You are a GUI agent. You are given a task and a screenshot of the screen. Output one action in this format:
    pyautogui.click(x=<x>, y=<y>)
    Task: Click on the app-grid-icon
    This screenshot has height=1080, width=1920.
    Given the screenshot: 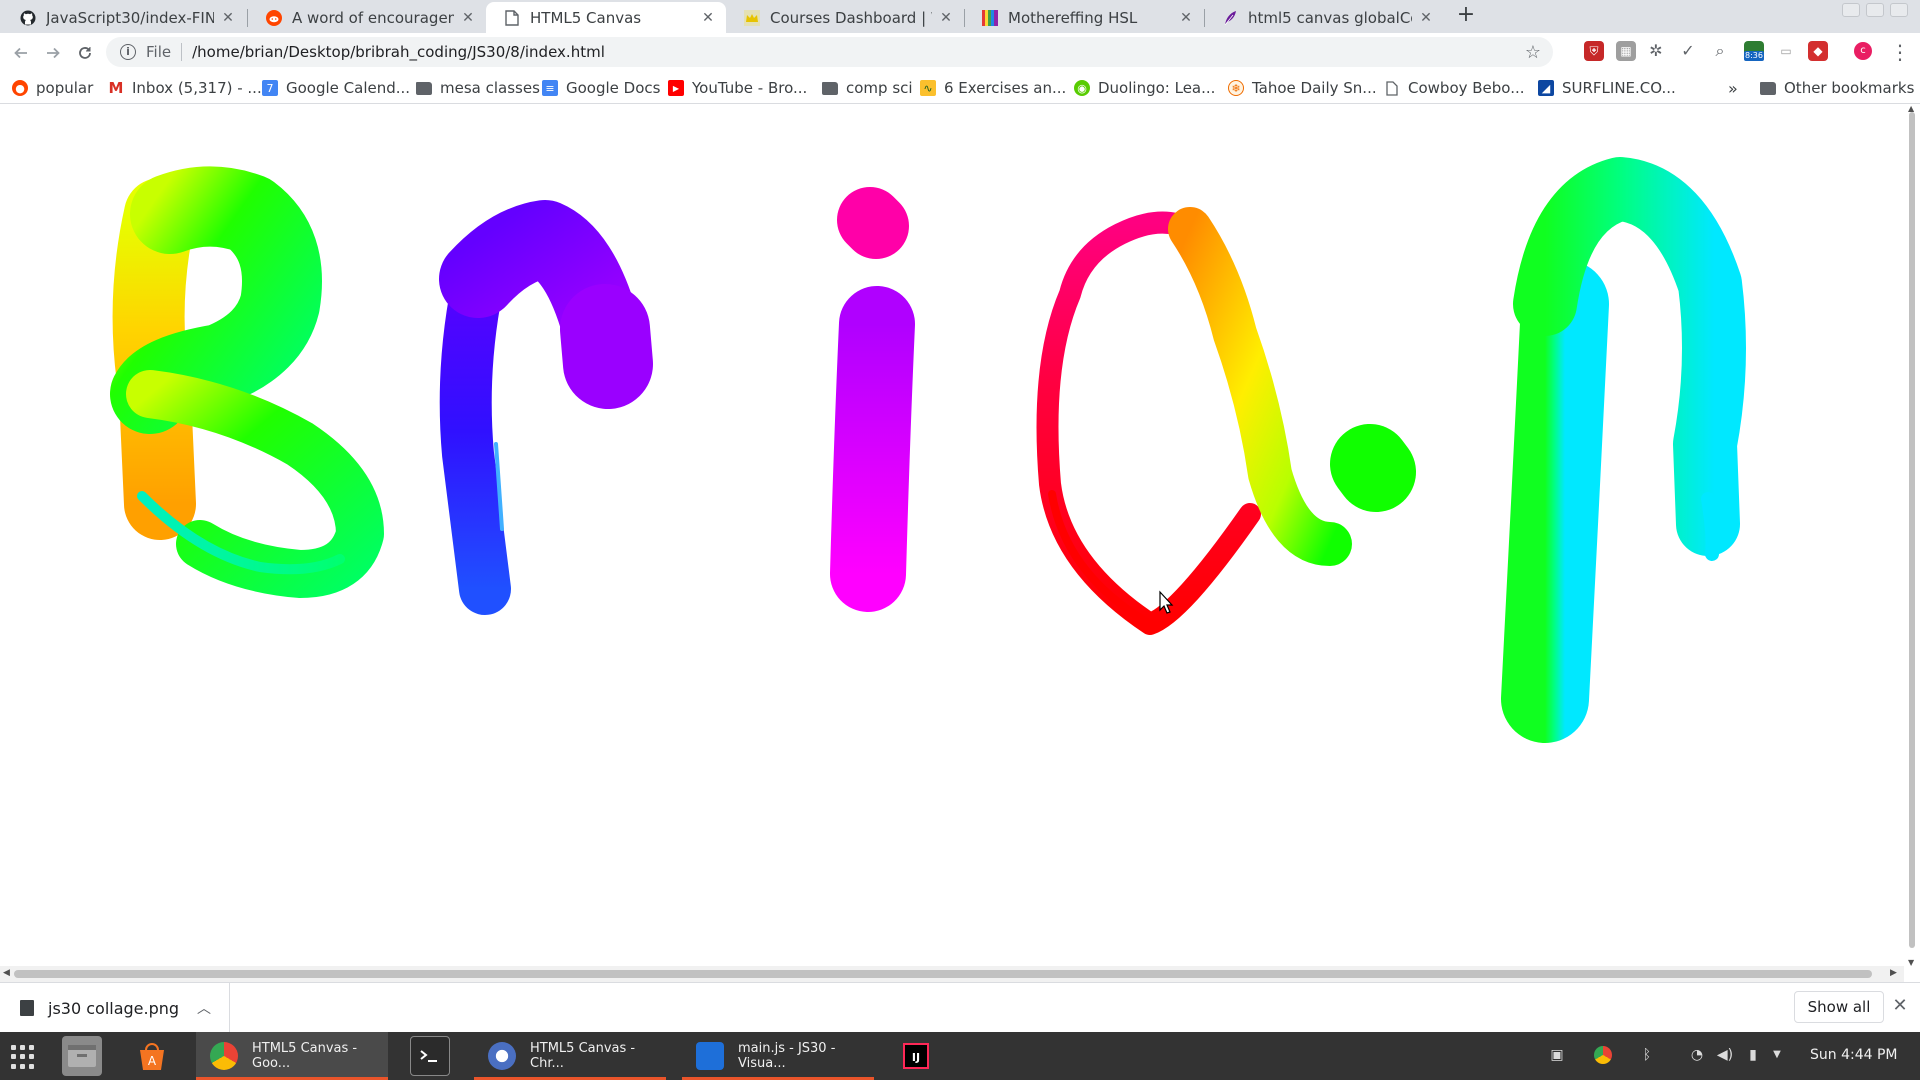 What is the action you would take?
    pyautogui.click(x=23, y=1057)
    